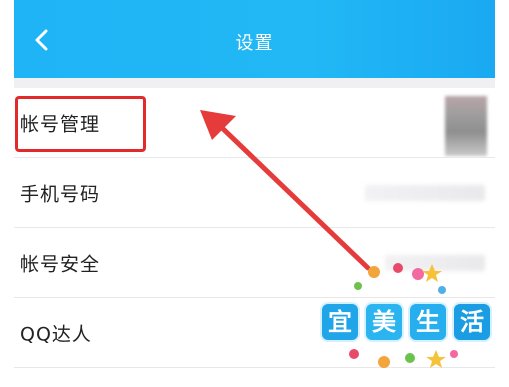 The height and width of the screenshot is (387, 509). I want to click on watermark-text: 宜 美 生 活, so click(406, 322).